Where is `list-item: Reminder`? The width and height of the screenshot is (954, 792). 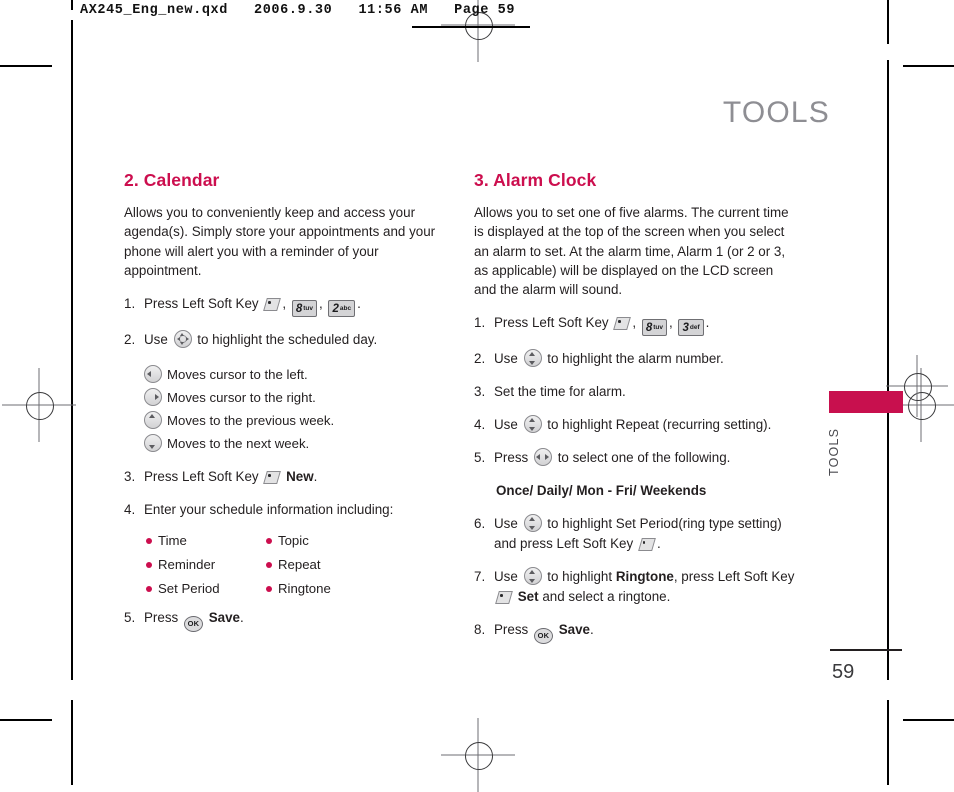
list-item: Reminder is located at coordinates (206, 564).